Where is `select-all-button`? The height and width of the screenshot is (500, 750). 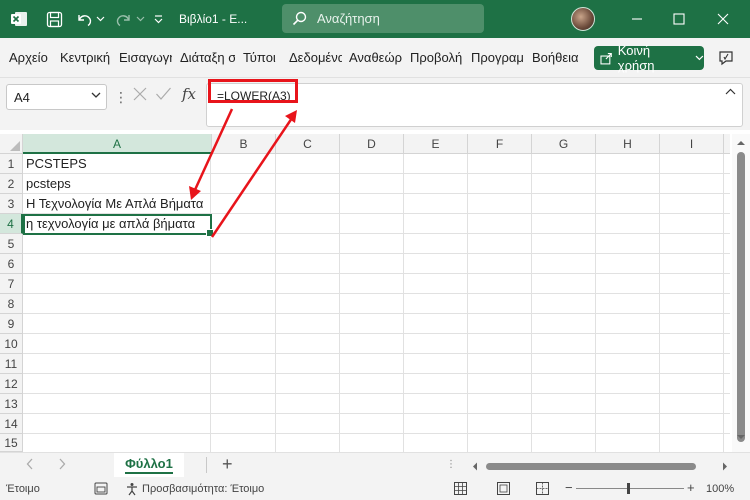
select-all-button is located at coordinates (11, 144).